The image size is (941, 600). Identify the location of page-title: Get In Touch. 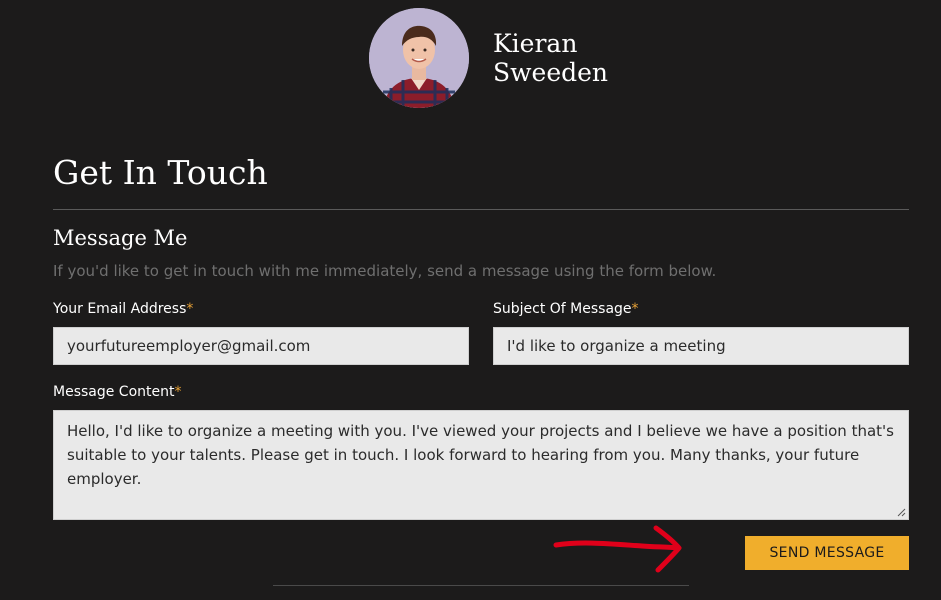
(160, 172).